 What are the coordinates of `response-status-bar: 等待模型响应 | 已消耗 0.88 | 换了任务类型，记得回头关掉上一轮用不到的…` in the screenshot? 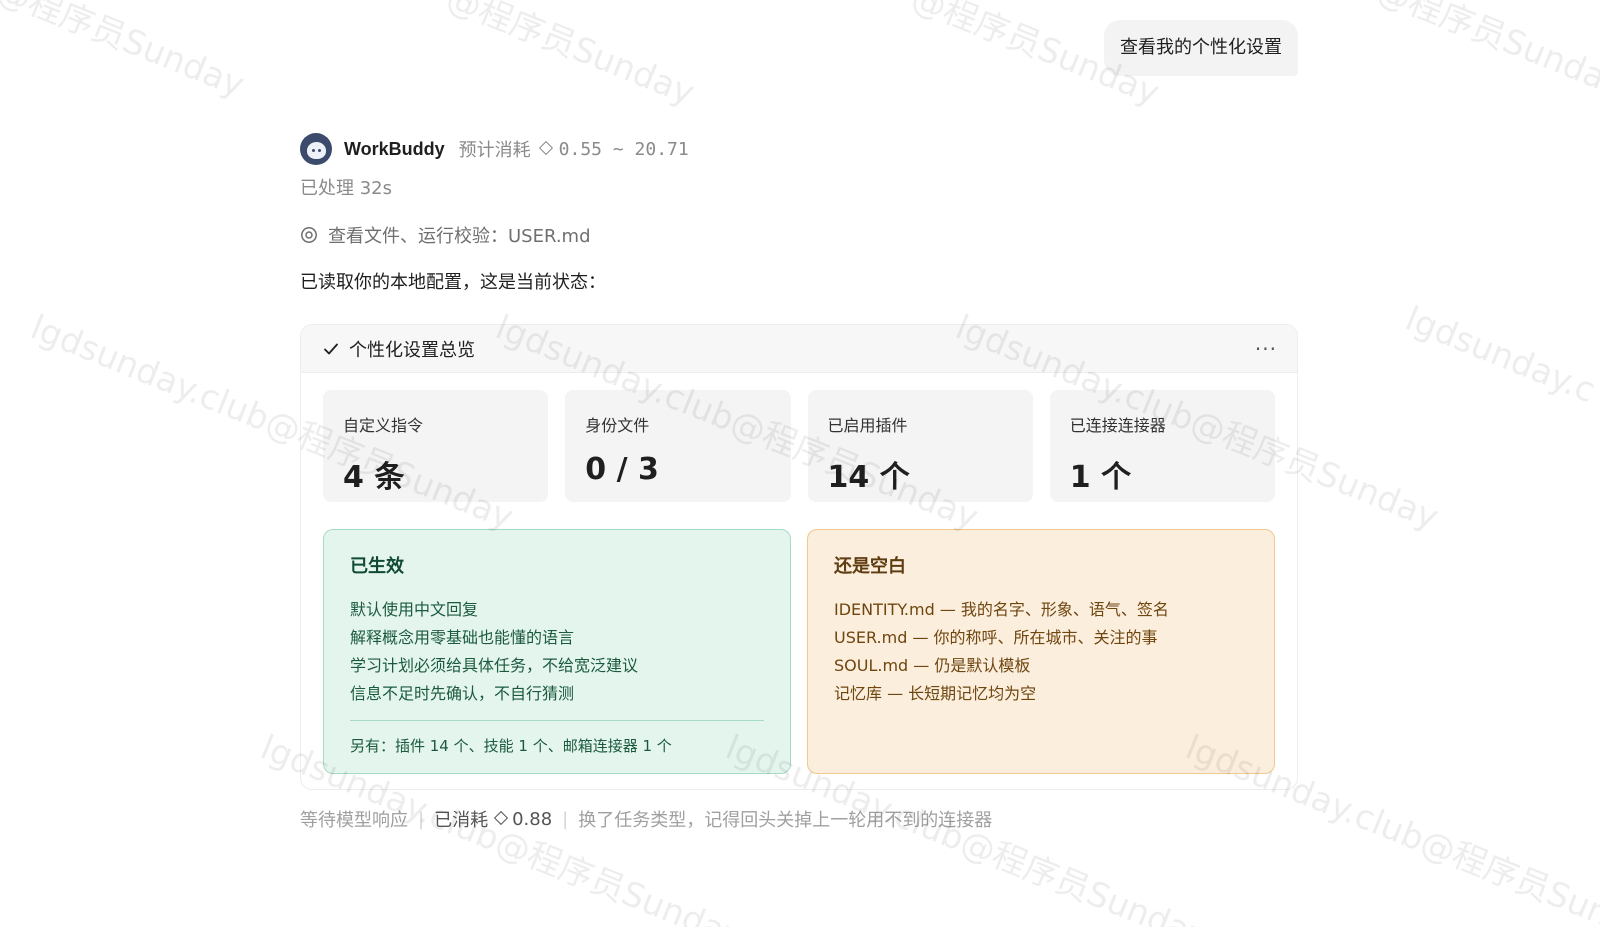 It's located at (646, 819).